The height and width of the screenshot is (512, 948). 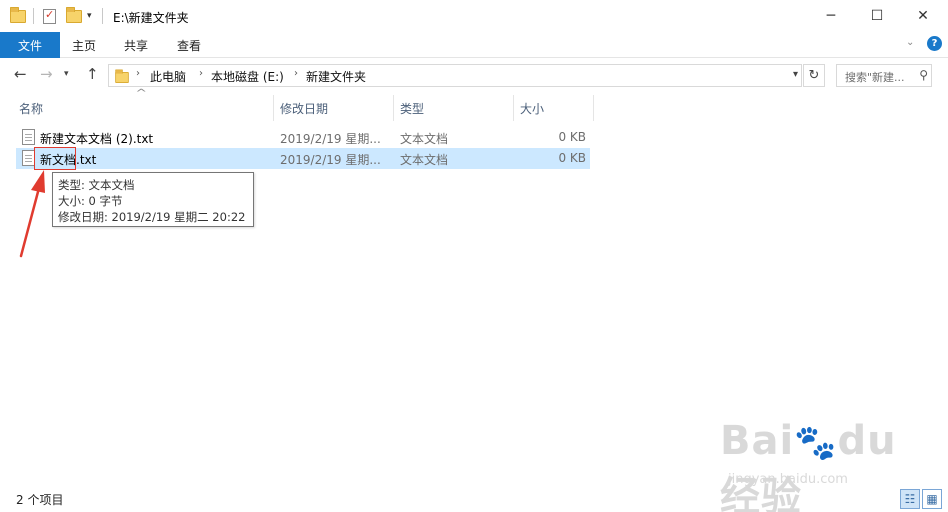 What do you see at coordinates (910, 42) in the screenshot?
I see `expand-ribbon-icon: ⌄` at bounding box center [910, 42].